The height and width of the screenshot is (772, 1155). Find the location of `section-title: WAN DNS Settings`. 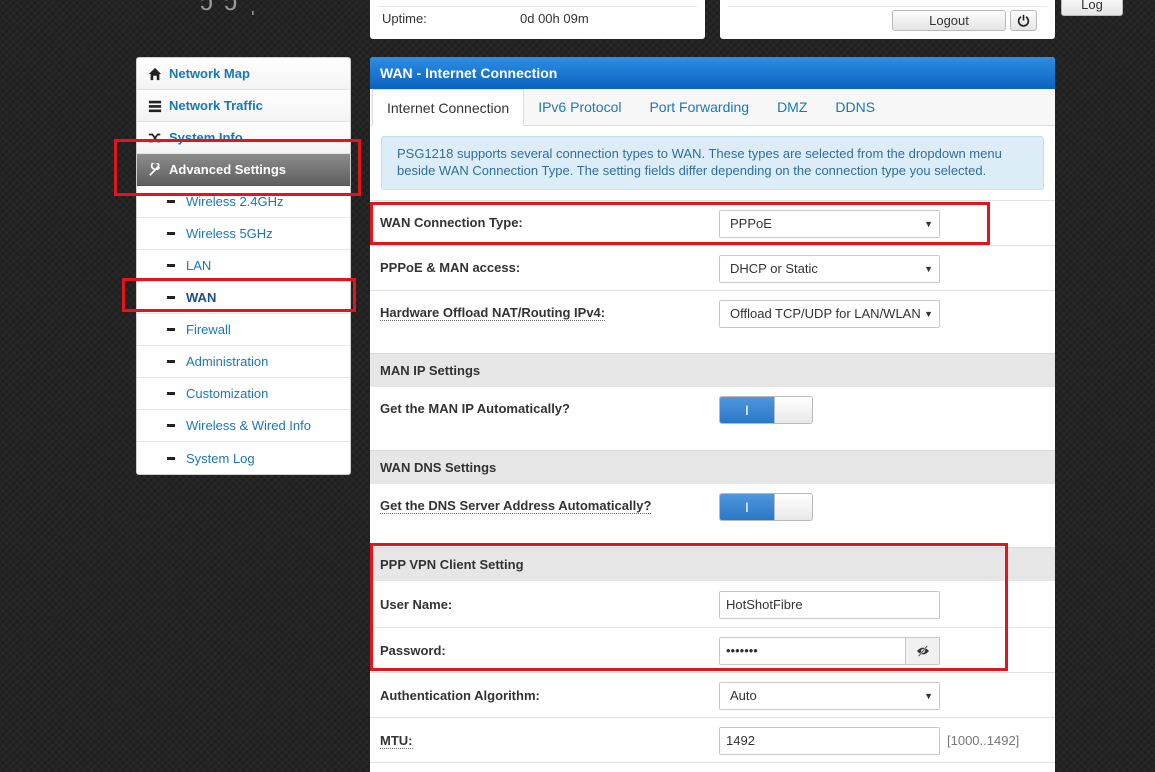

section-title: WAN DNS Settings is located at coordinates (438, 467).